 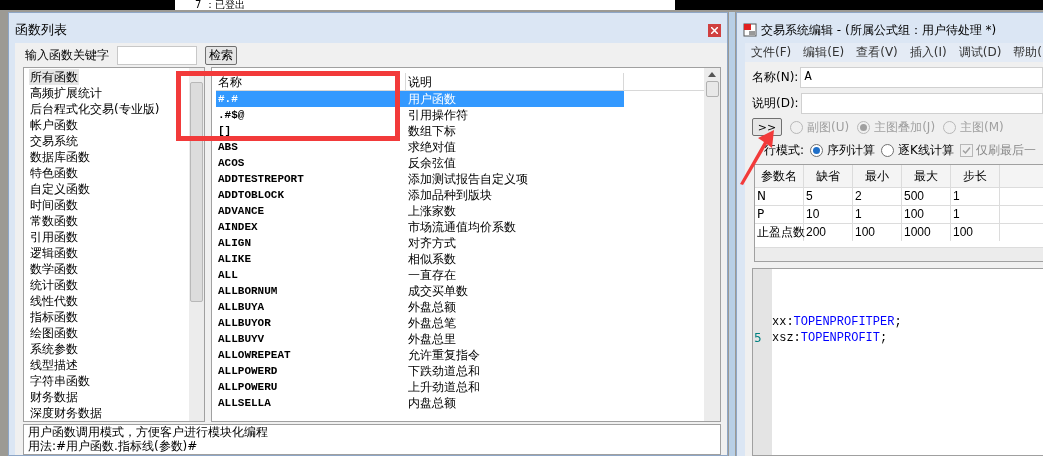 What do you see at coordinates (248, 387) in the screenshot?
I see `function-name: ALLPOWERU` at bounding box center [248, 387].